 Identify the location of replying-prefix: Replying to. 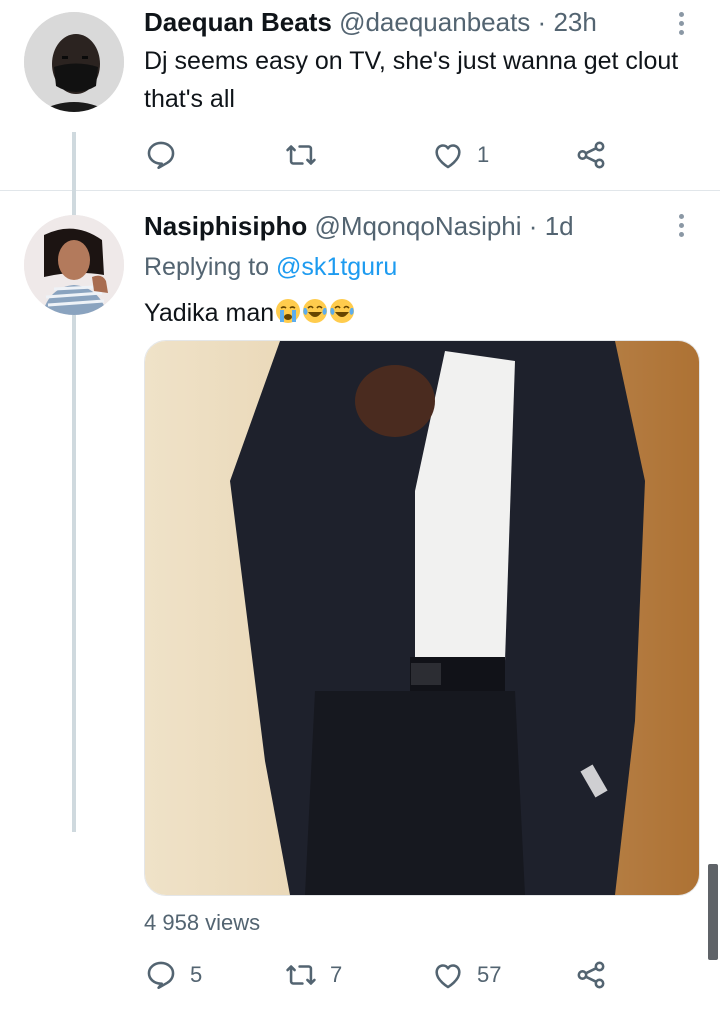
(207, 267).